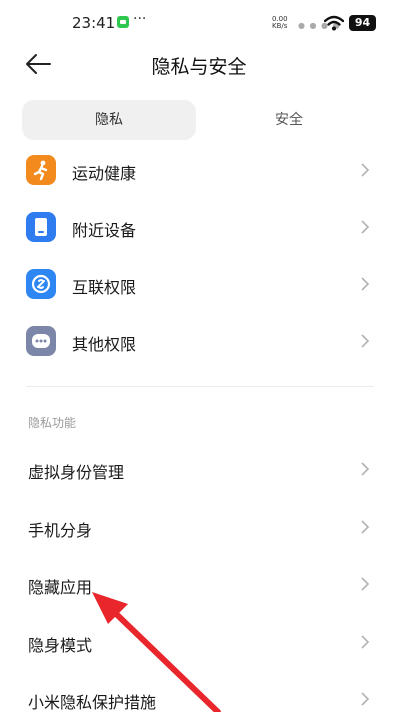  I want to click on section-title: 隐私功能, so click(52, 423).